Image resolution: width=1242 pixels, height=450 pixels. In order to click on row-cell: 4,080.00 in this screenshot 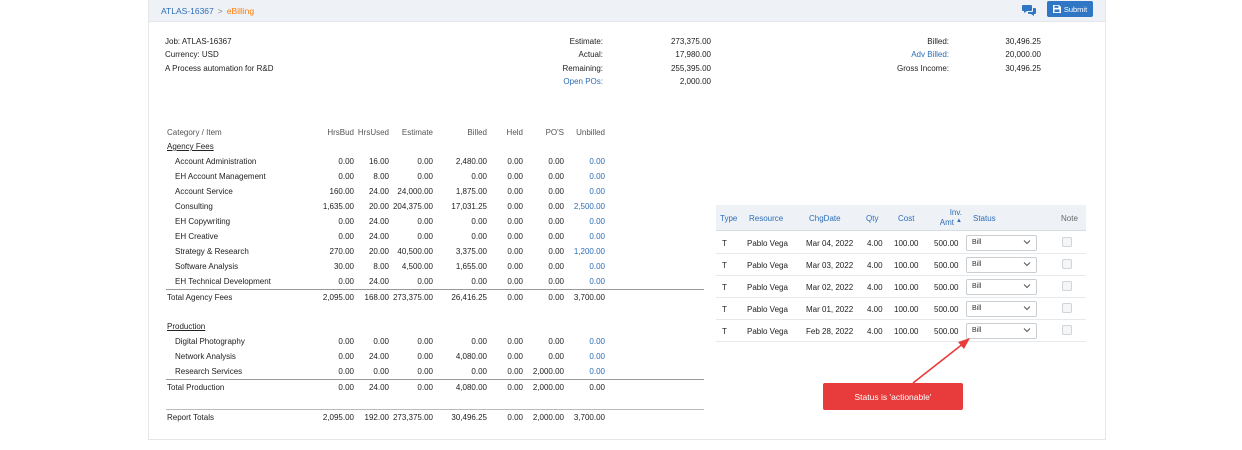, I will do `click(471, 387)`.